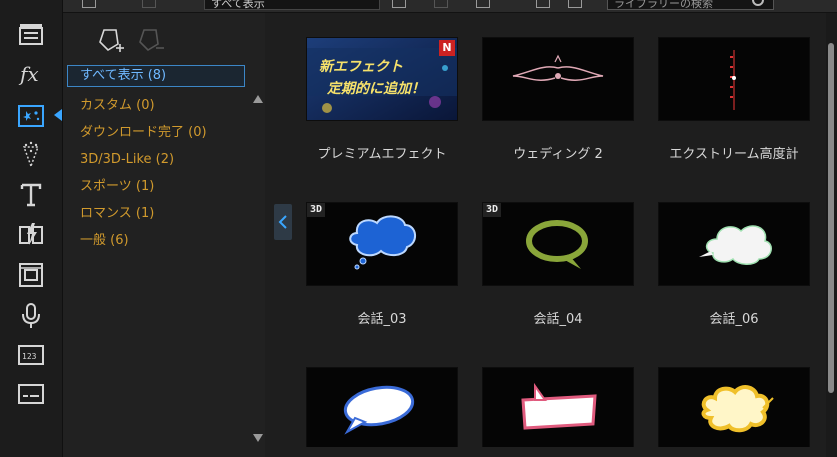 This screenshot has width=837, height=457. I want to click on white-oval-bubble-icon, so click(382, 407).